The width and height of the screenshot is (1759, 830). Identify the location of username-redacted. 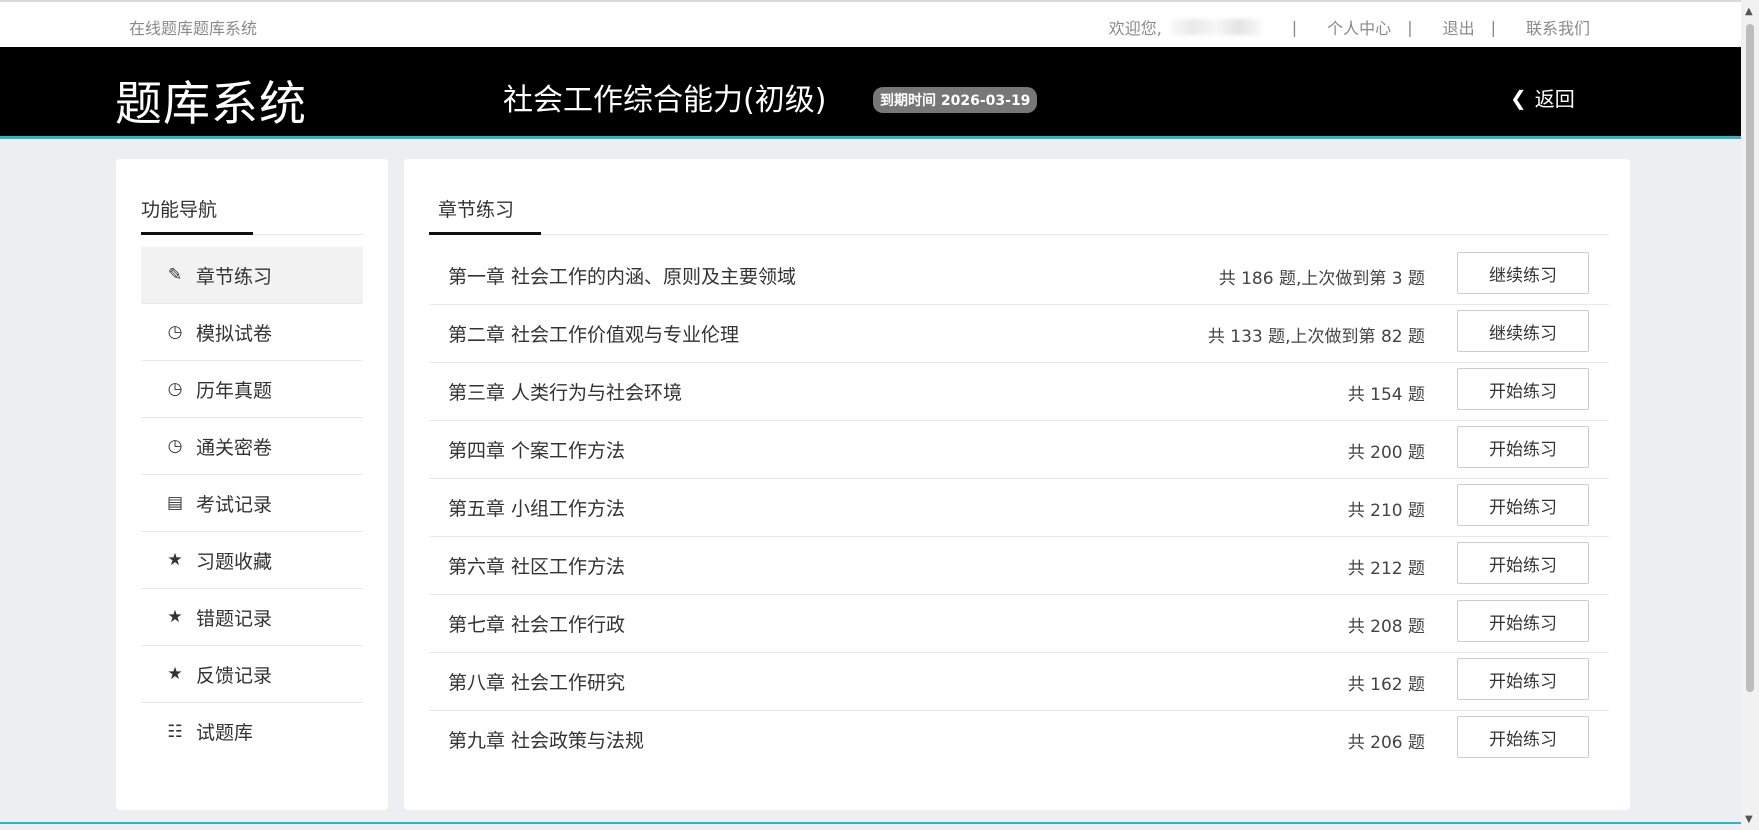
(1215, 27).